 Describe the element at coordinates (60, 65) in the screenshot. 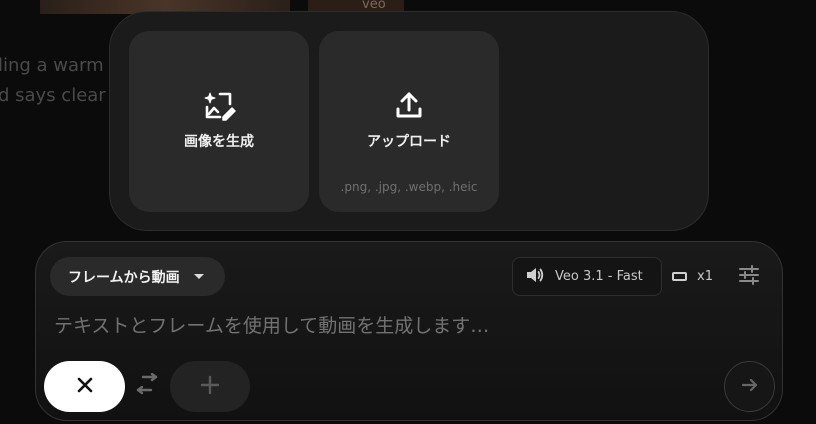

I see `background-text-line: ling a warm c` at that location.